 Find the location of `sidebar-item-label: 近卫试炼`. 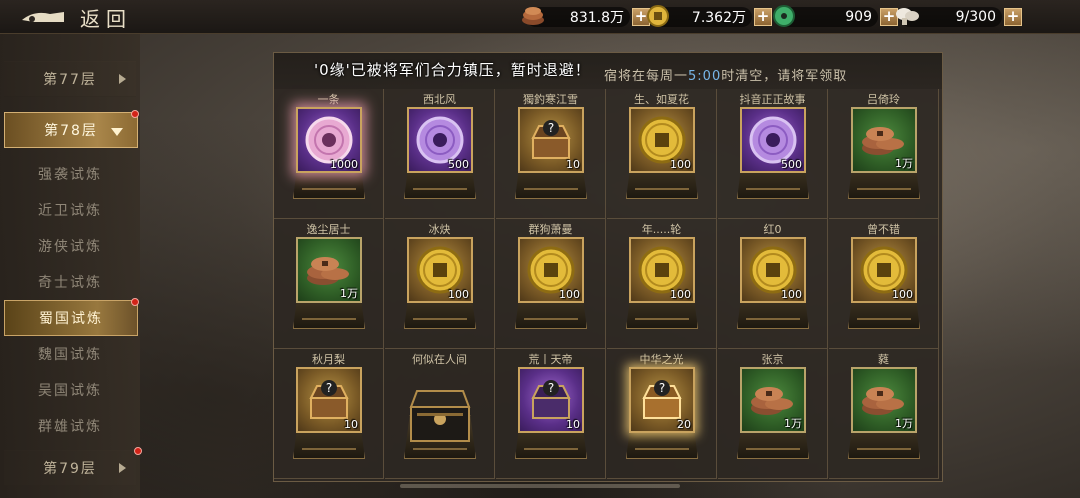

sidebar-item-label: 近卫试炼 is located at coordinates (70, 211).